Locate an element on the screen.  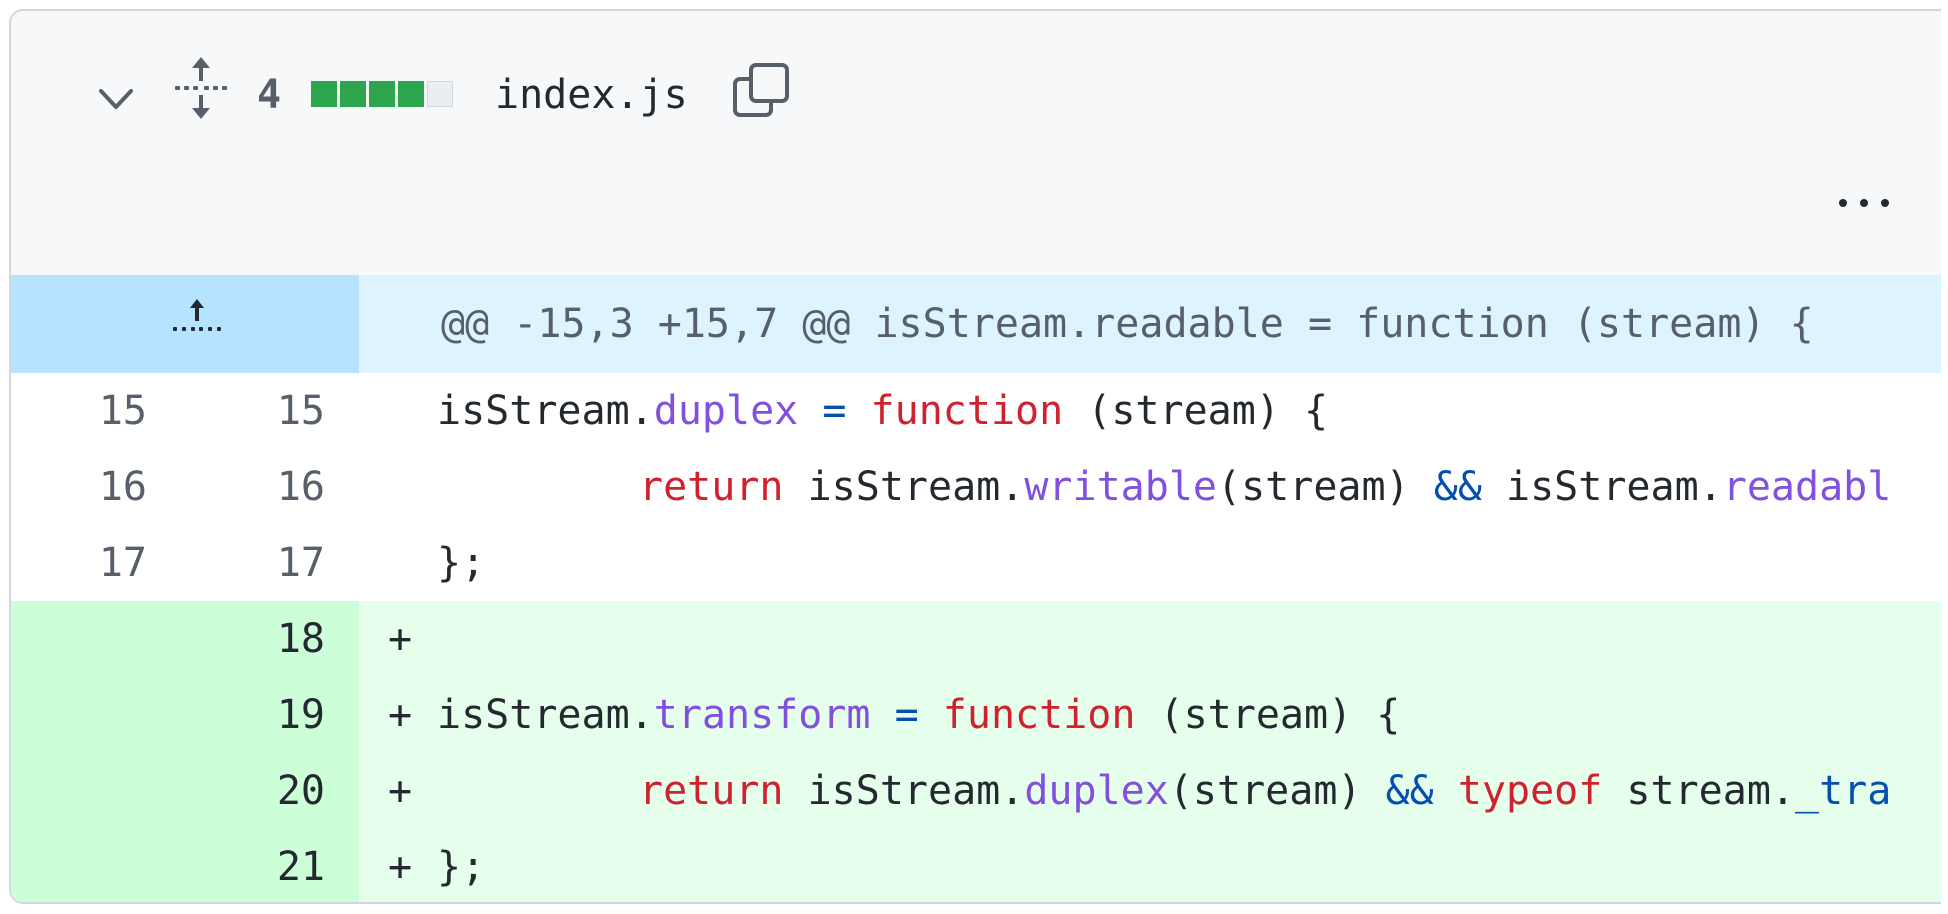
chevron-down-icon is located at coordinates (116, 99).